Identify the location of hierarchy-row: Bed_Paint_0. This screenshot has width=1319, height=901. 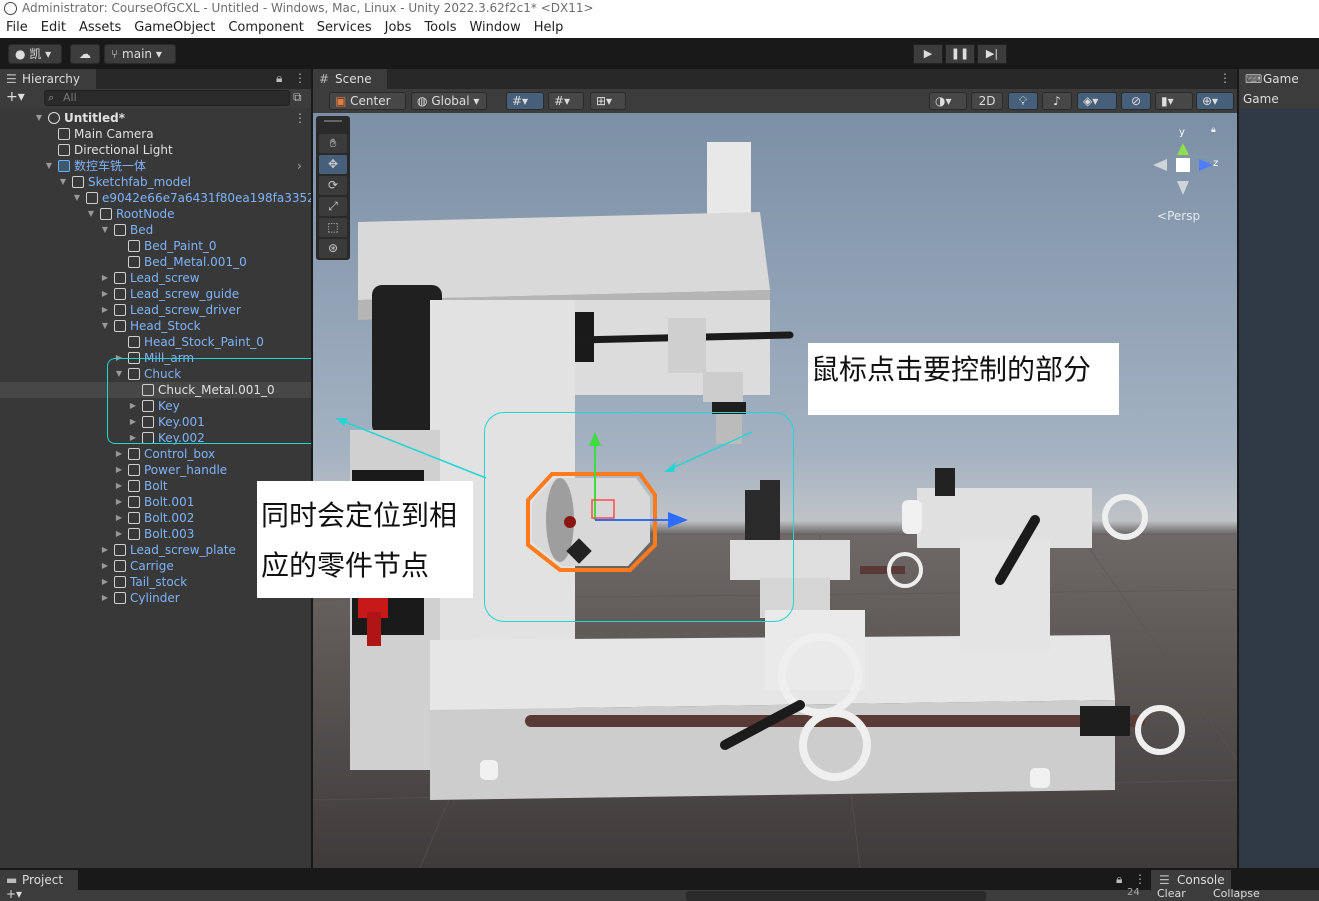
(155, 246).